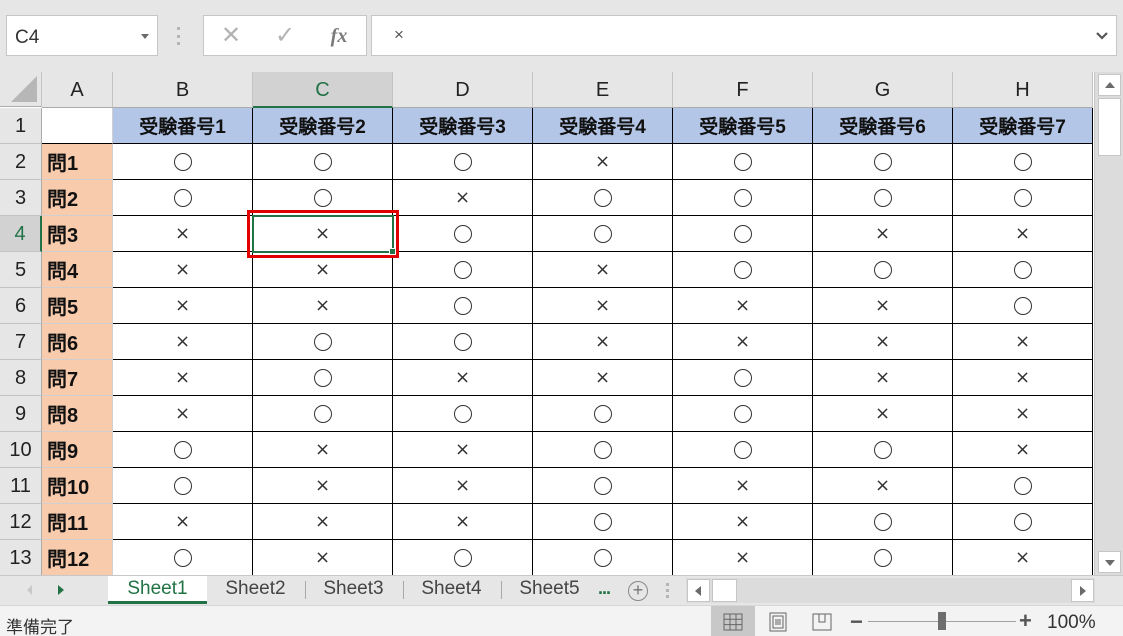 This screenshot has height=636, width=1123. Describe the element at coordinates (1082, 590) in the screenshot. I see `scroll-right-button` at that location.